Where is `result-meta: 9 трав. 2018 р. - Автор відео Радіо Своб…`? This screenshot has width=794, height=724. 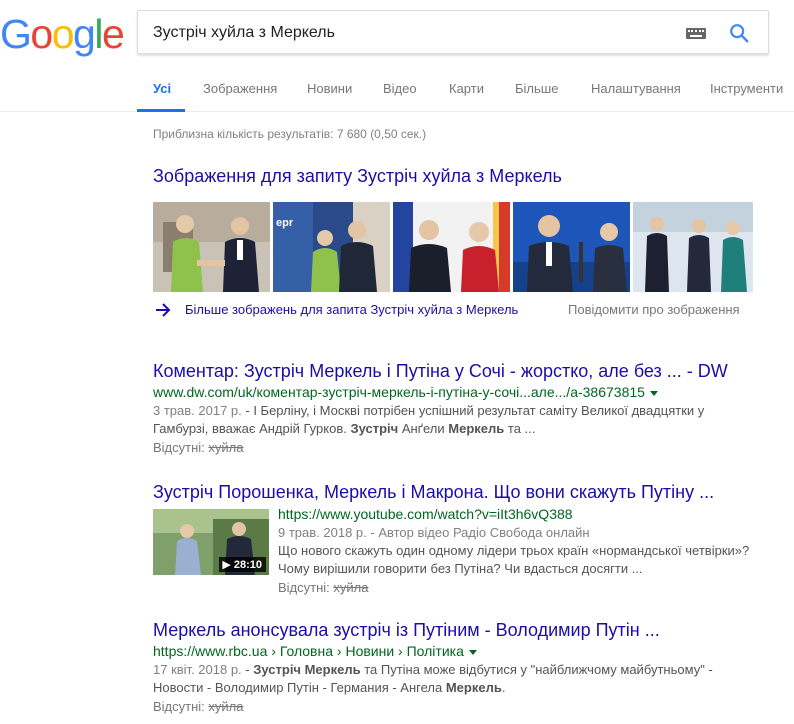
result-meta: 9 трав. 2018 р. - Автор відео Радіо Своб… is located at coordinates (528, 533).